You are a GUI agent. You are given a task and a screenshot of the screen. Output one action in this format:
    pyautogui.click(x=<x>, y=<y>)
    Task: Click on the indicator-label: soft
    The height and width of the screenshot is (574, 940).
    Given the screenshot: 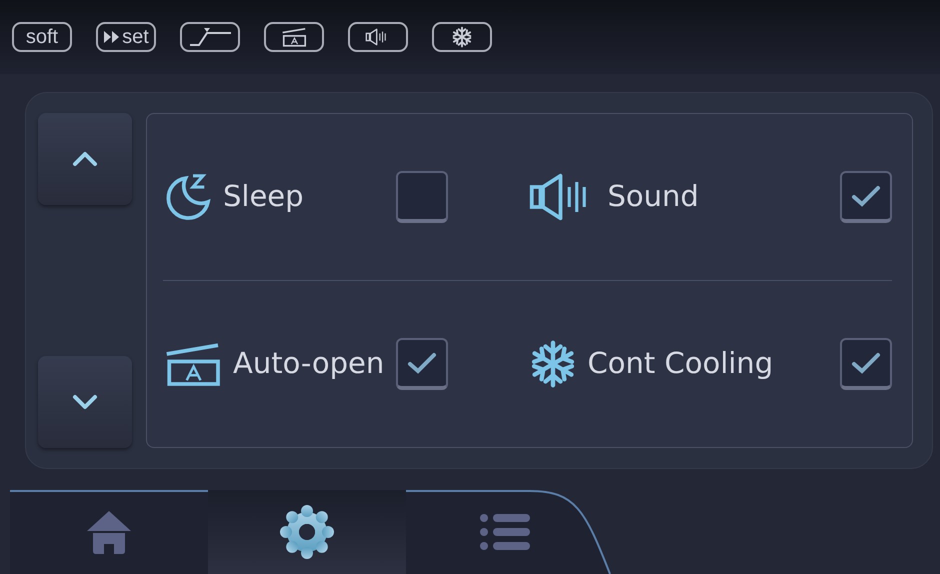 What is the action you would take?
    pyautogui.click(x=42, y=37)
    